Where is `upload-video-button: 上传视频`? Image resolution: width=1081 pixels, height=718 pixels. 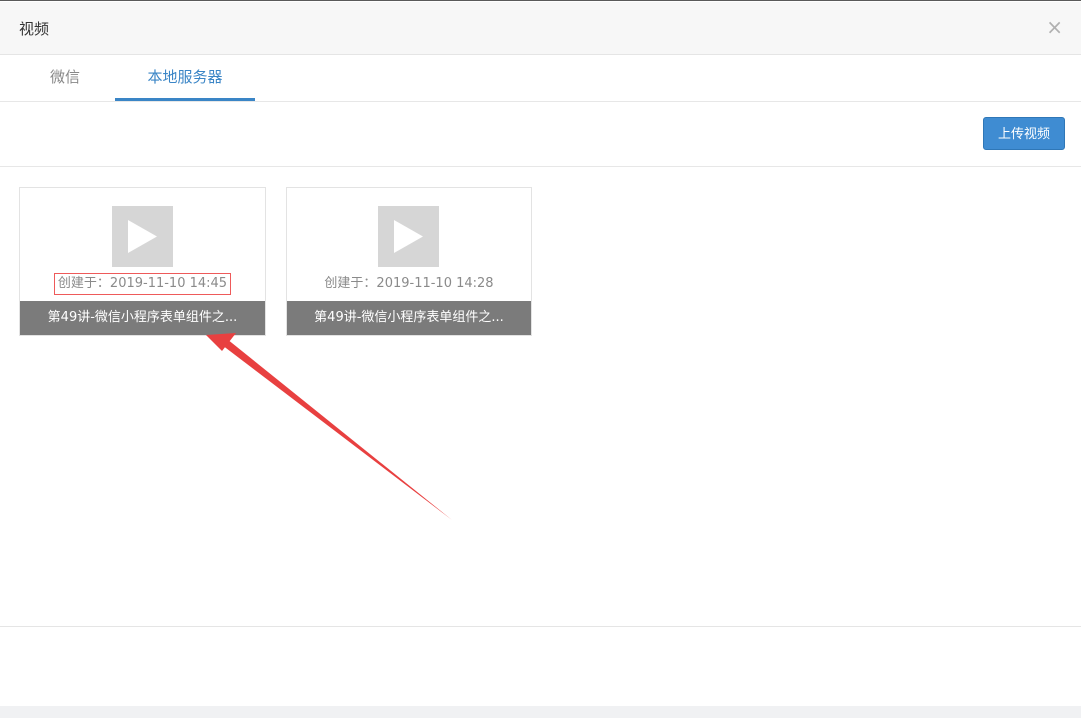
upload-video-button: 上传视频 is located at coordinates (1024, 133).